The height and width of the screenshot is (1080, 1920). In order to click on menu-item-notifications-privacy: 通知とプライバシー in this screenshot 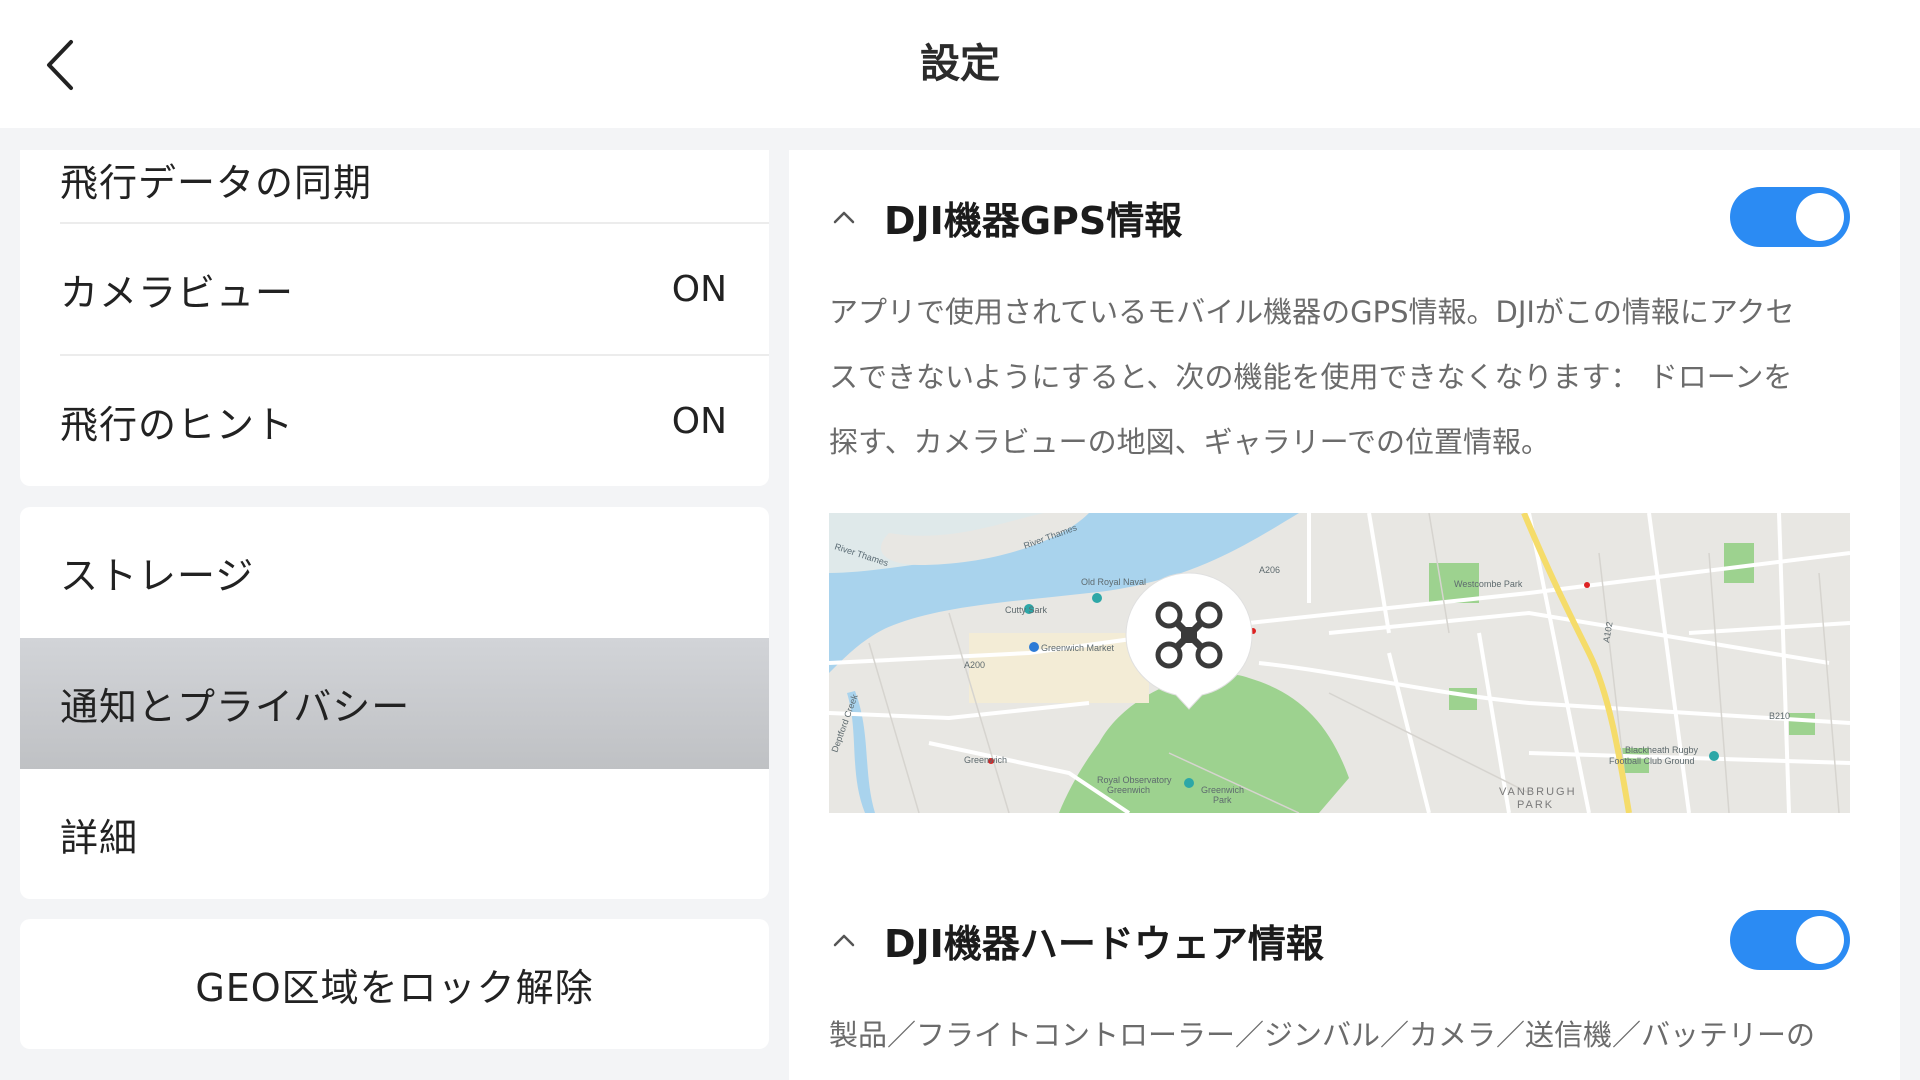, I will do `click(394, 703)`.